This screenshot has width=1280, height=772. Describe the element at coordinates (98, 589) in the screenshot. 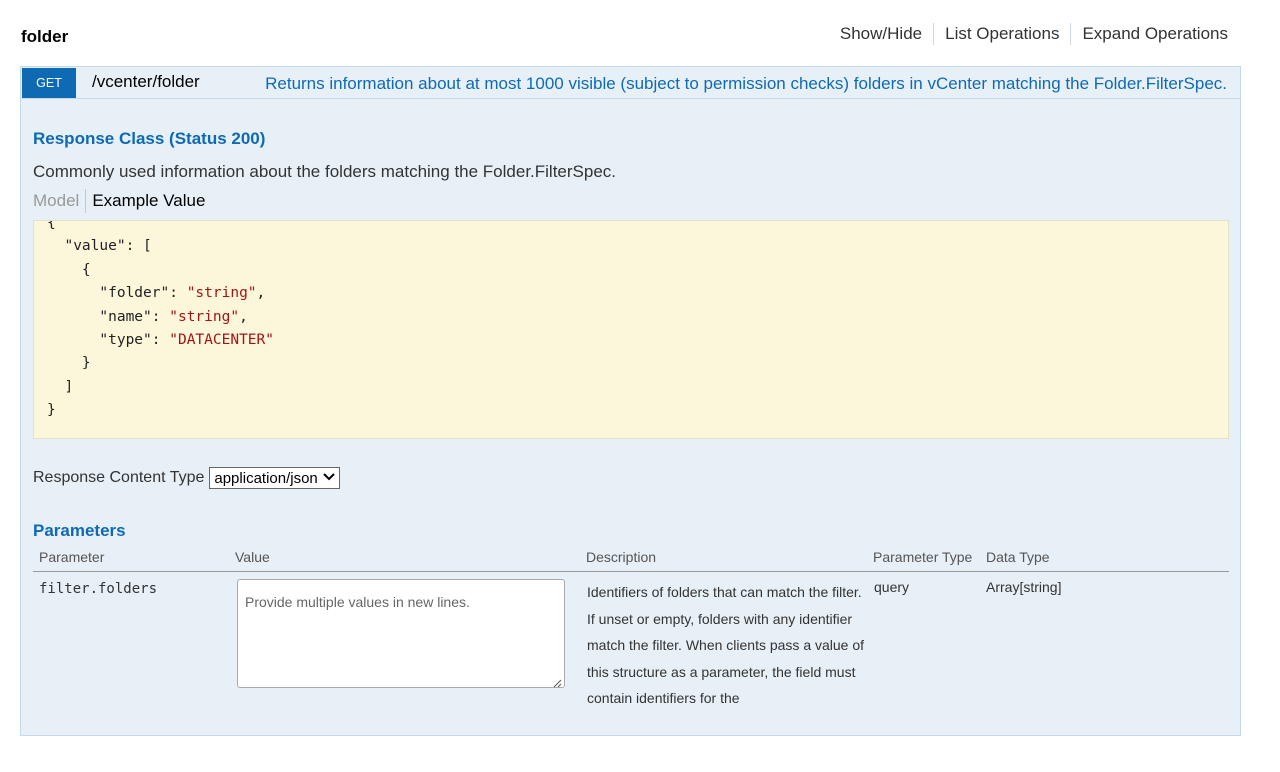

I see `parameter-name: filter.folders` at that location.